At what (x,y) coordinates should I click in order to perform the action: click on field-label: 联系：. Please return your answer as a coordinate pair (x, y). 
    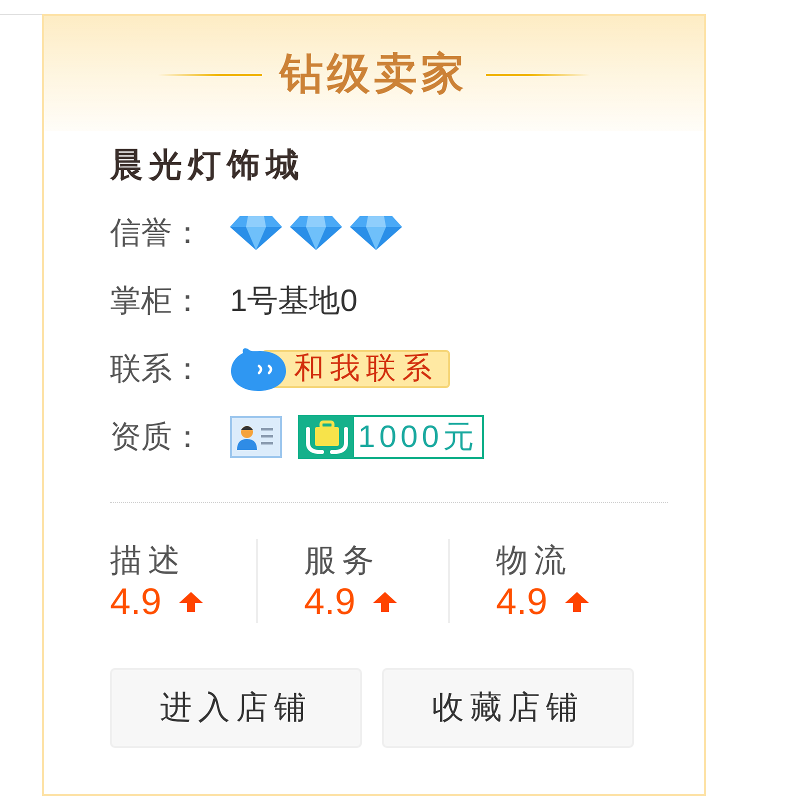
    Looking at the image, I should click on (157, 369).